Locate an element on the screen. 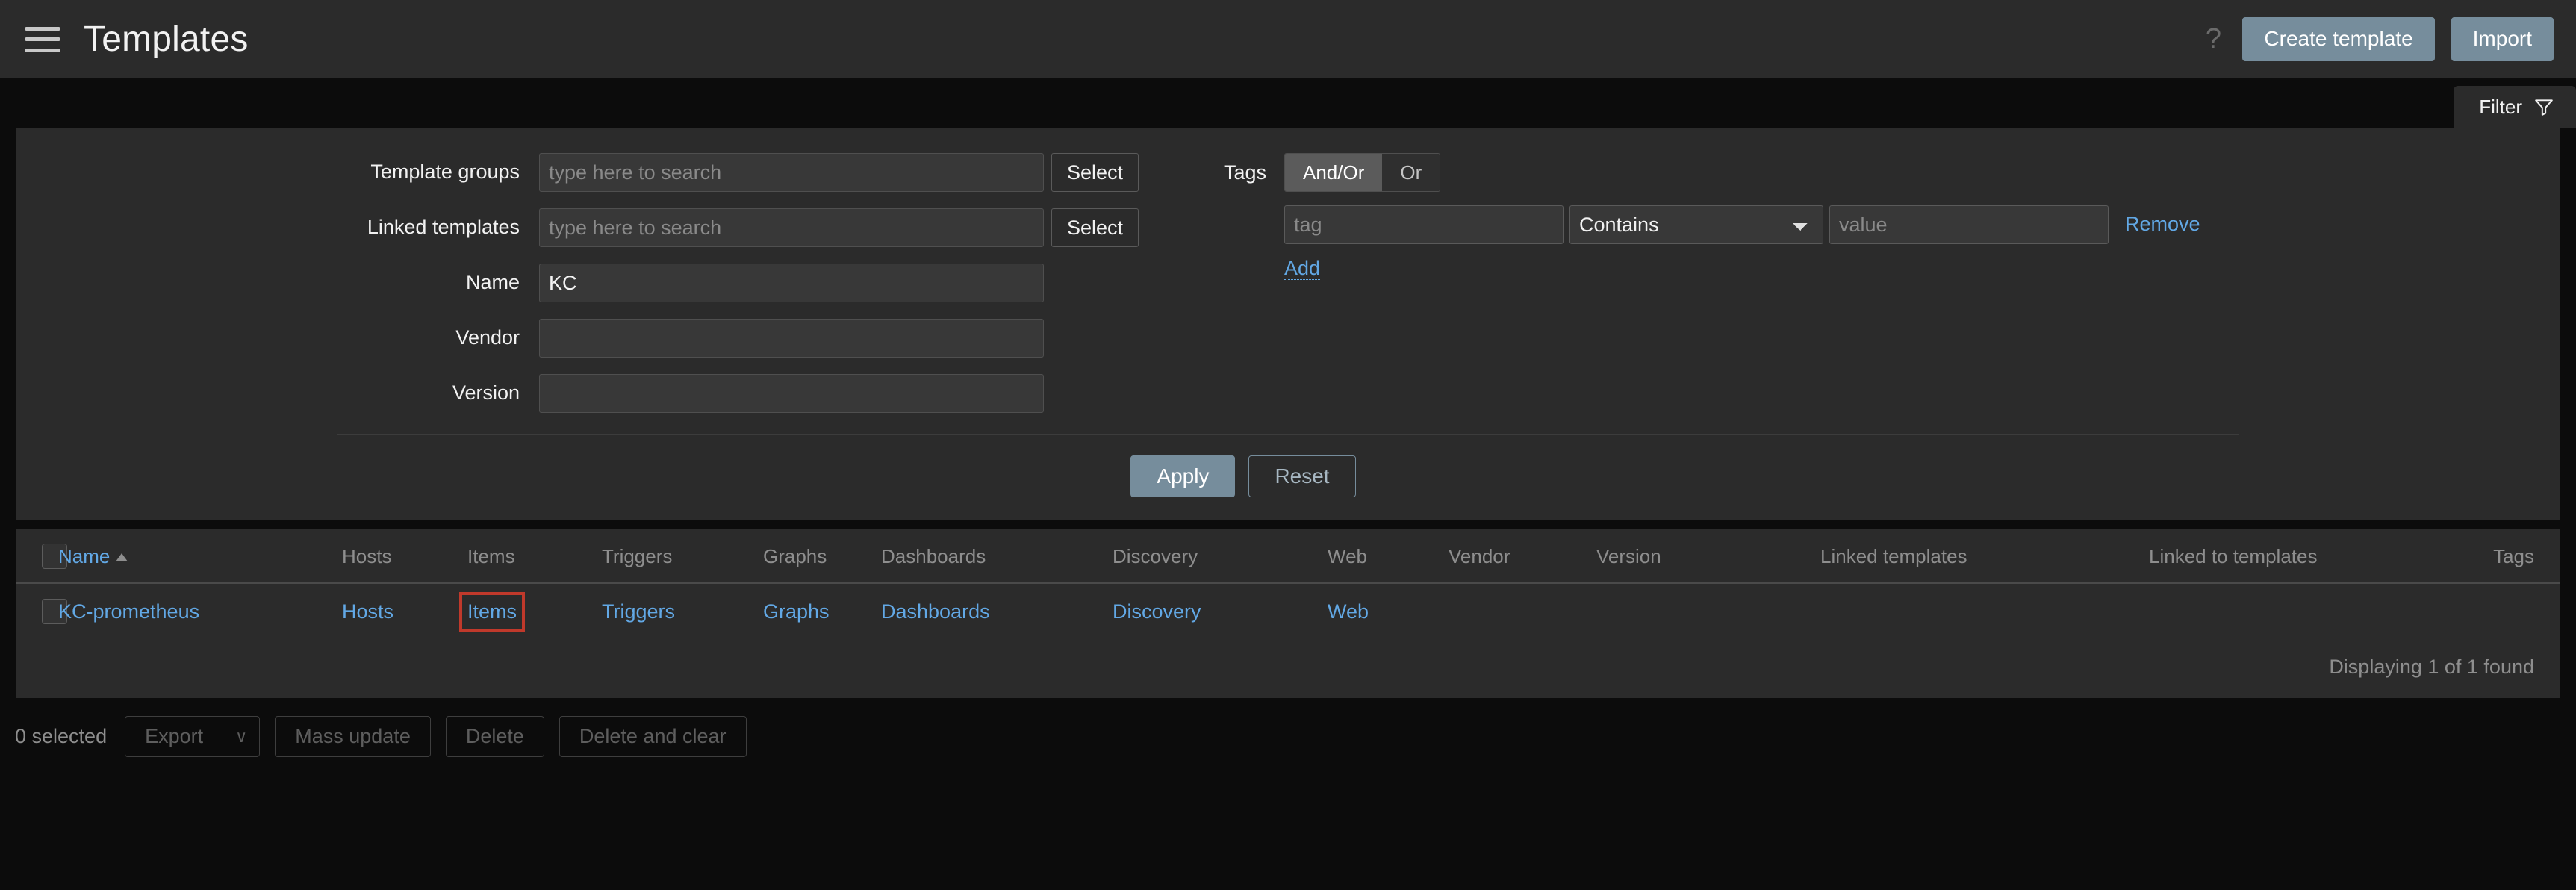 This screenshot has width=2576, height=890. discovery-link: Discovery is located at coordinates (1157, 611).